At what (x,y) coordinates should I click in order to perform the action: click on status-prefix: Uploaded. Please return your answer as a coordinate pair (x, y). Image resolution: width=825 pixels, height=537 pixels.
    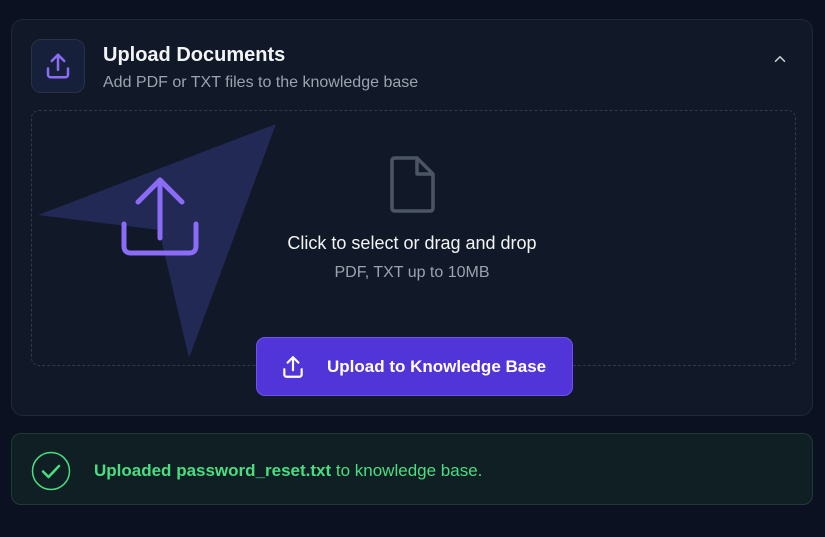
    Looking at the image, I should click on (133, 470).